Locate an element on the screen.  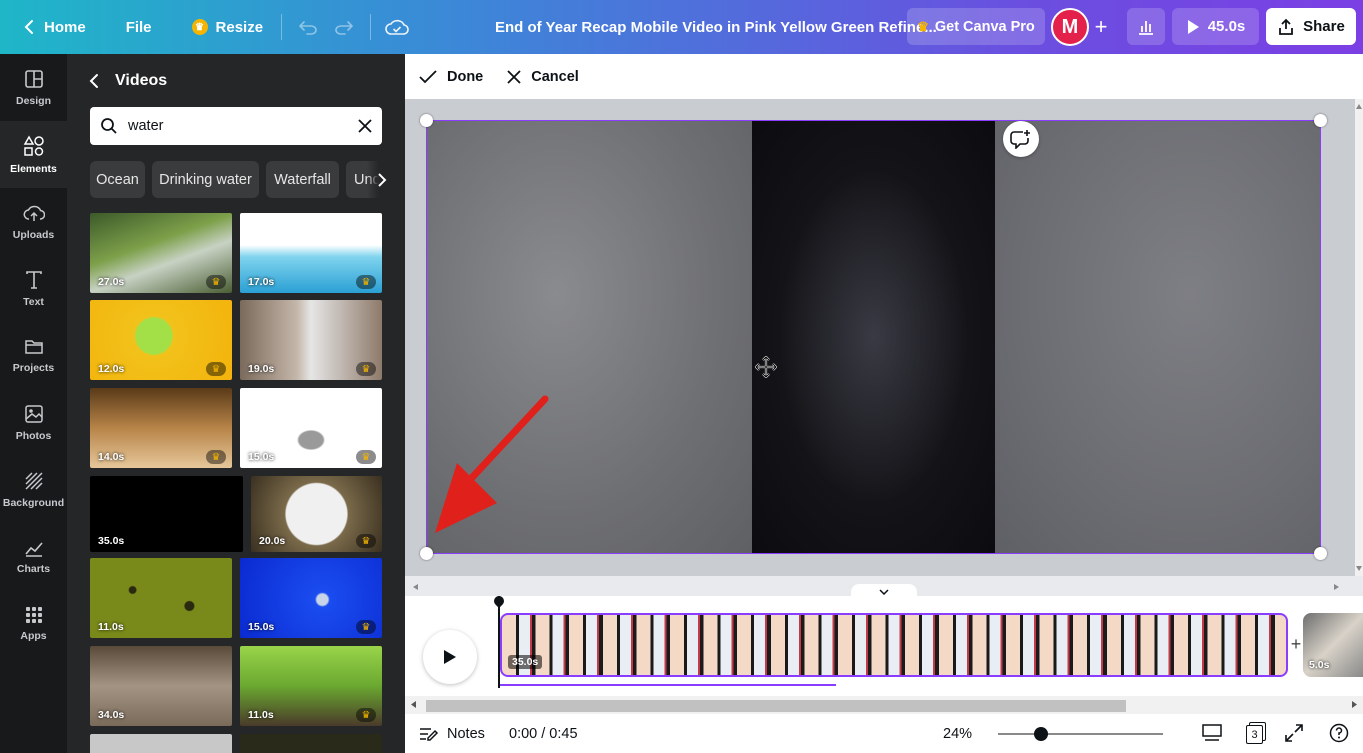
back-arrow-icon is located at coordinates (94, 81).